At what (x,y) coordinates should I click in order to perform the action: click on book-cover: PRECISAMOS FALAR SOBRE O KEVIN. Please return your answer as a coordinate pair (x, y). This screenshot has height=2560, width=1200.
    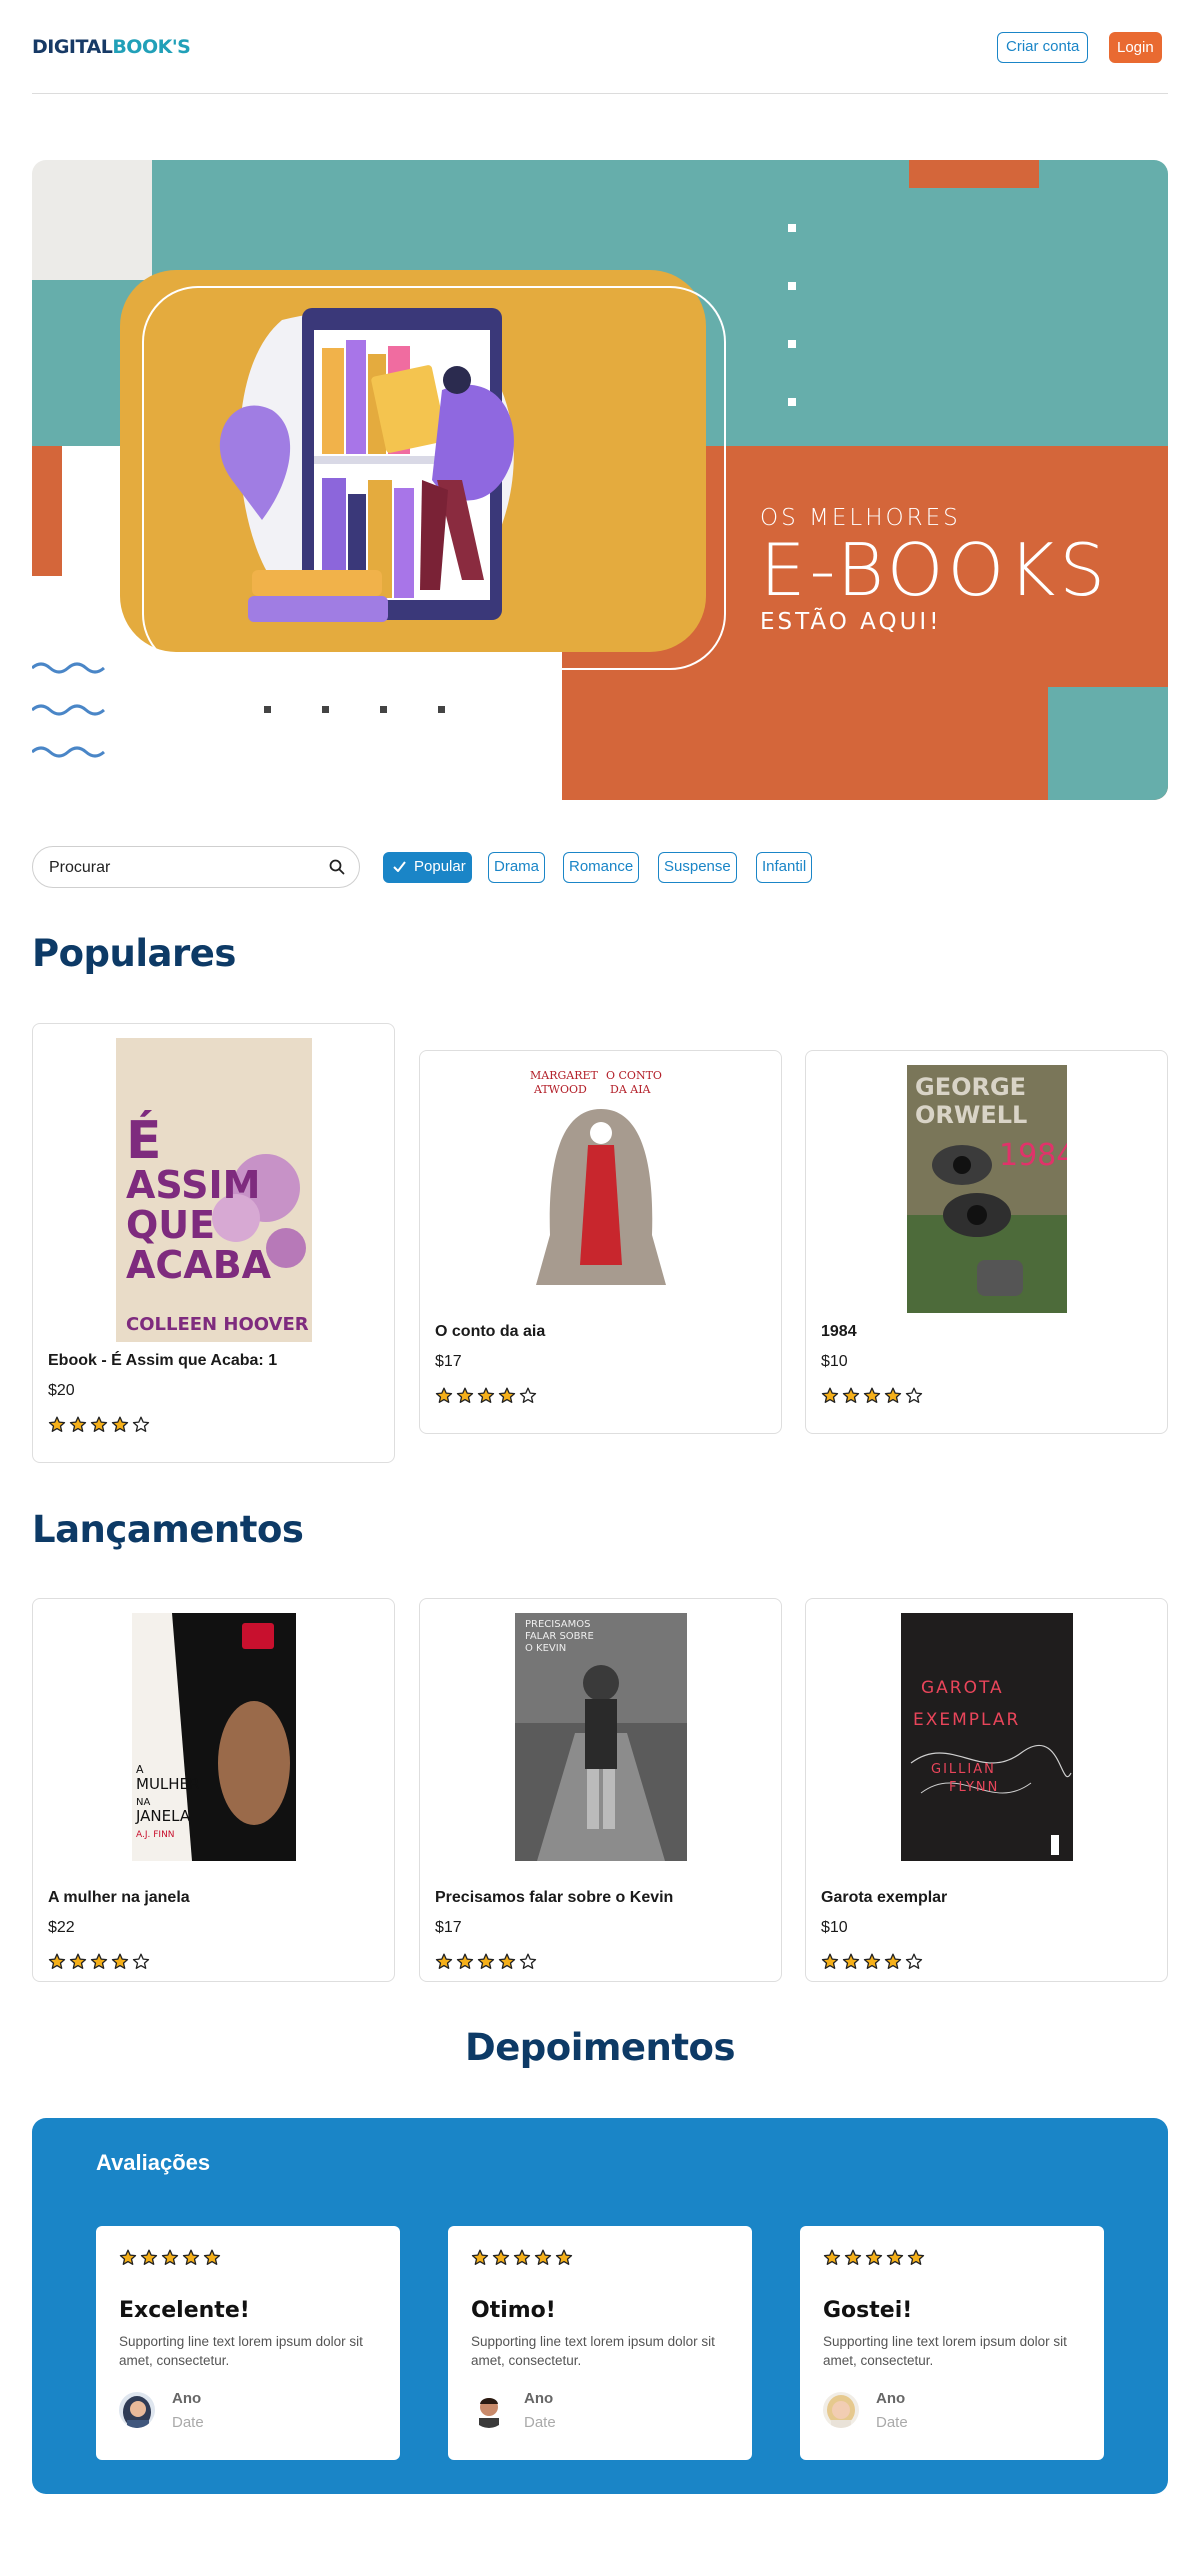
    Looking at the image, I should click on (600, 1737).